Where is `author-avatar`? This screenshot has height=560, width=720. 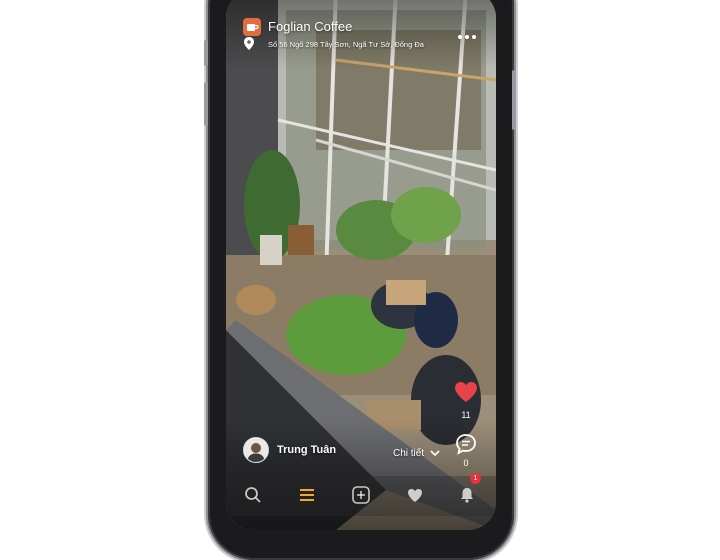 author-avatar is located at coordinates (256, 450).